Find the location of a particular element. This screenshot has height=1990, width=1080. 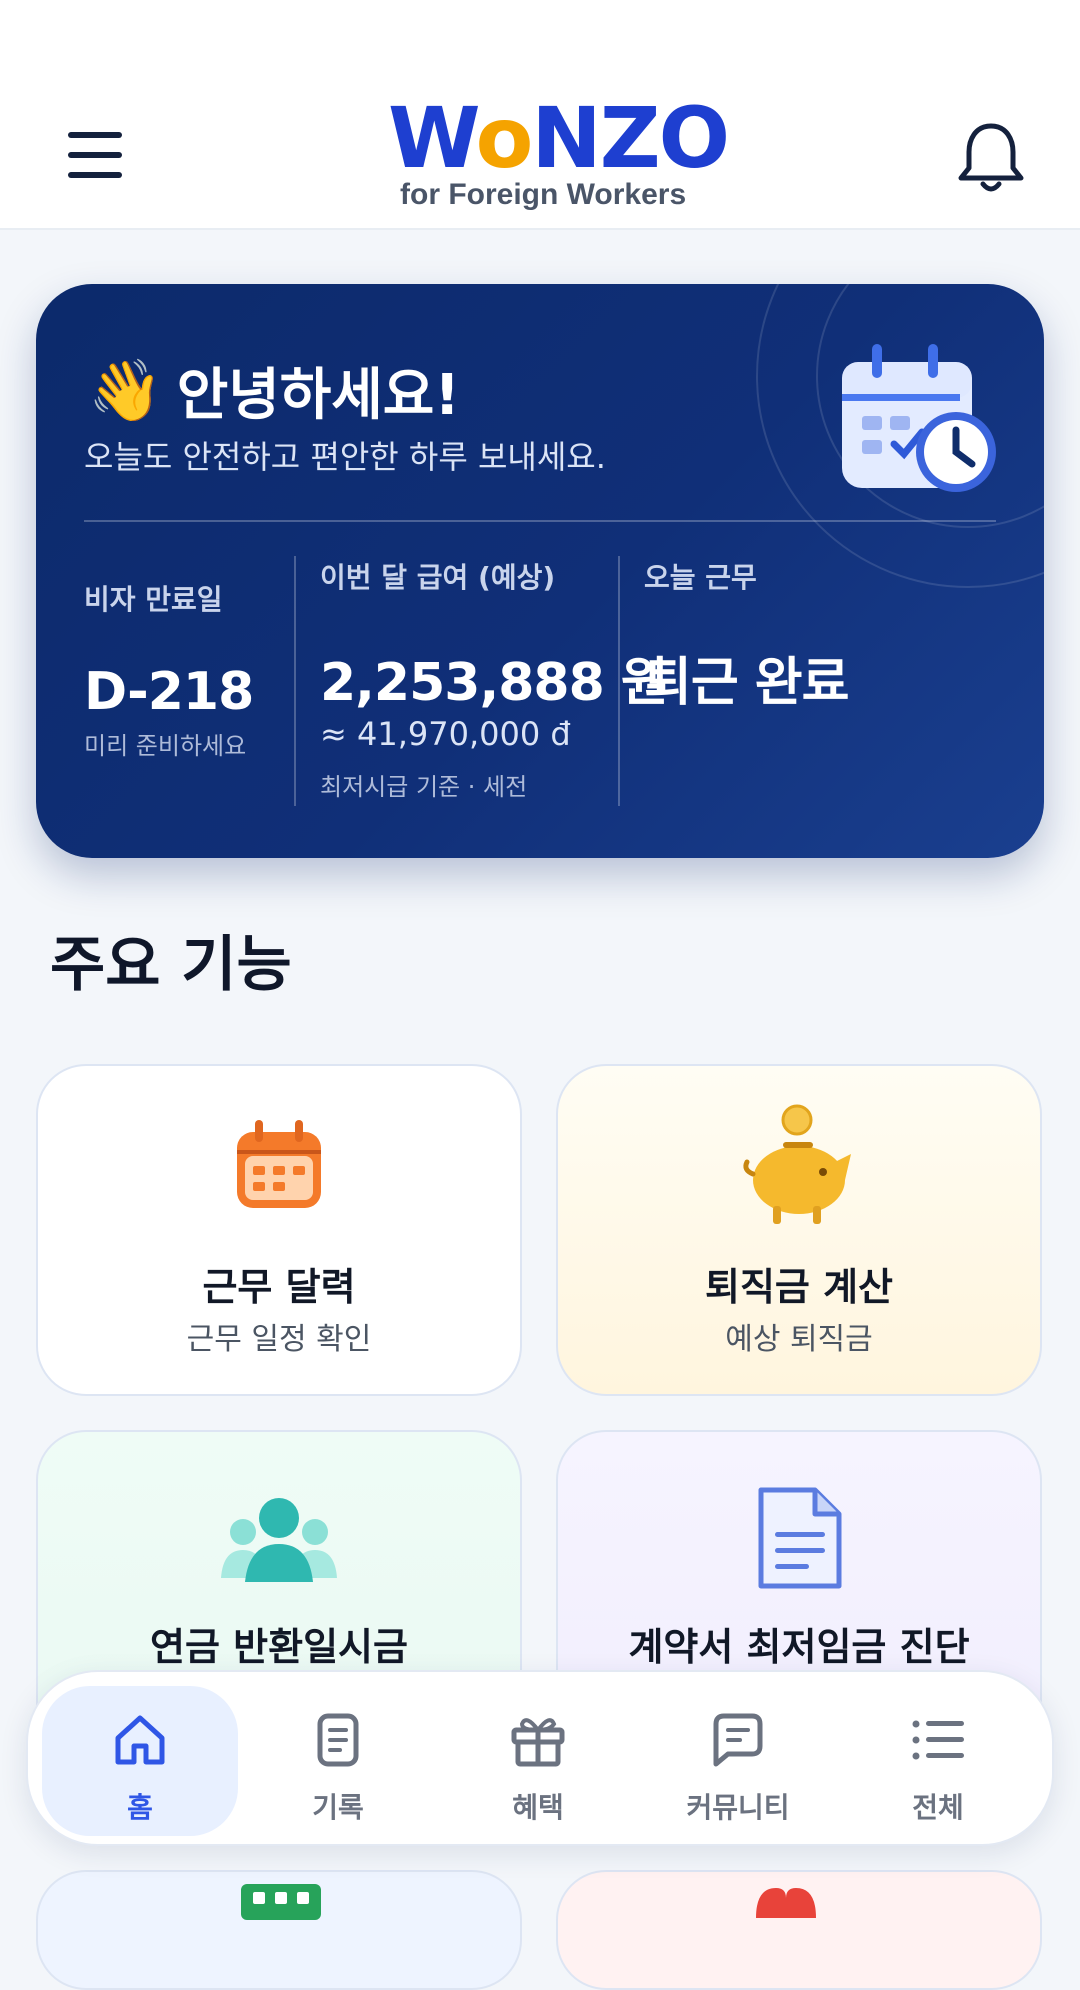

piggy-bank-icon is located at coordinates (797, 1164).